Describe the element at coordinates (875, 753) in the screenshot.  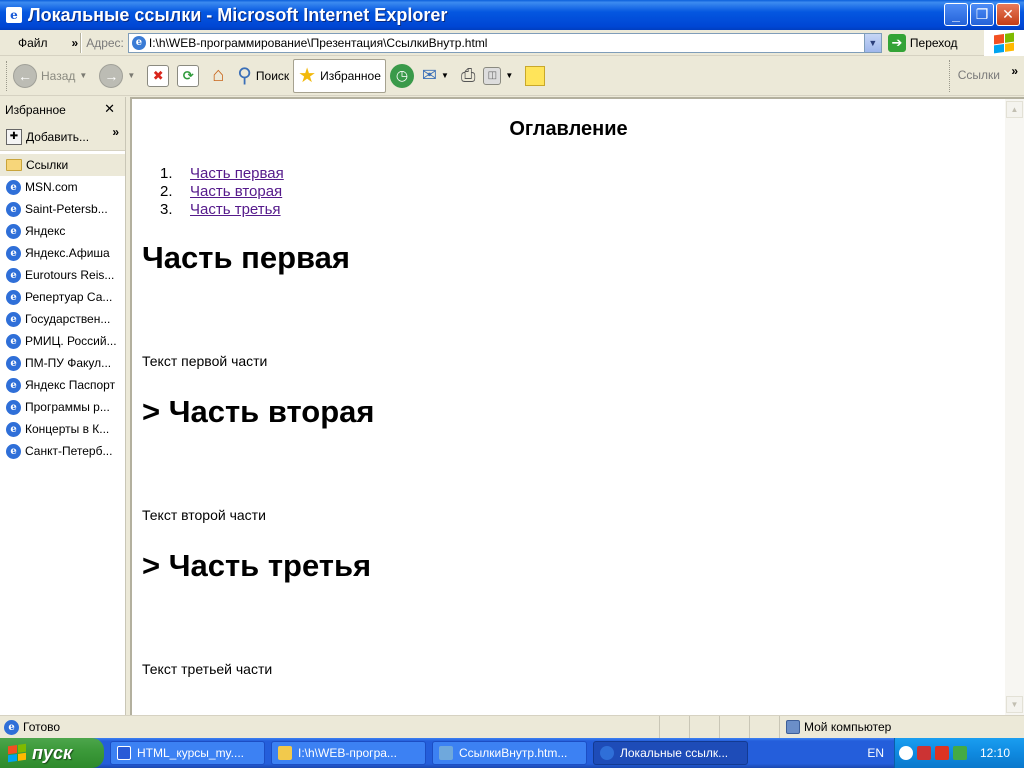
I see `language-indicator: EN` at that location.